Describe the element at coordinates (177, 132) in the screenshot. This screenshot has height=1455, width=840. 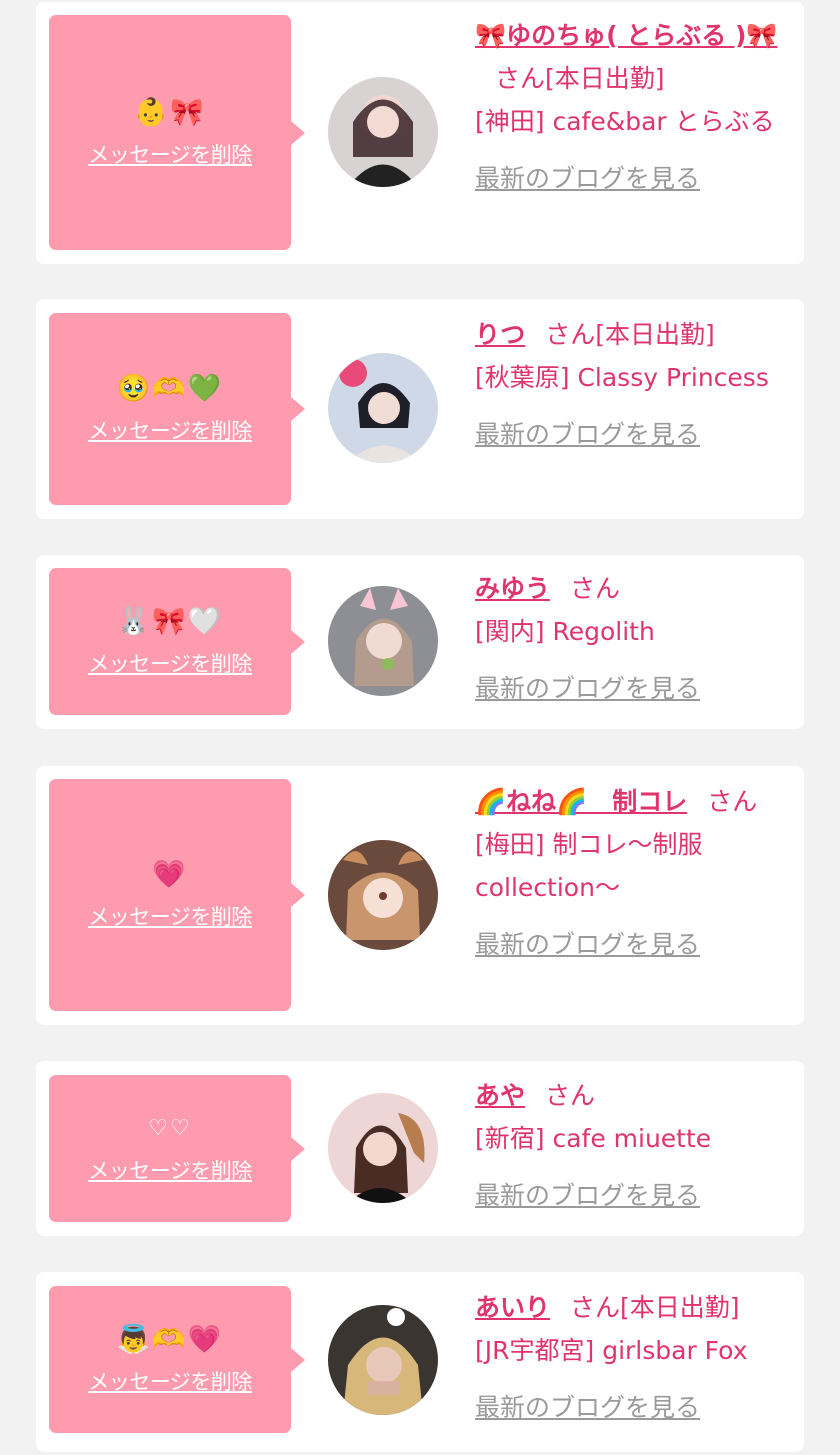
I see `message-bubble: 👶🎀 メッセージを削除` at that location.